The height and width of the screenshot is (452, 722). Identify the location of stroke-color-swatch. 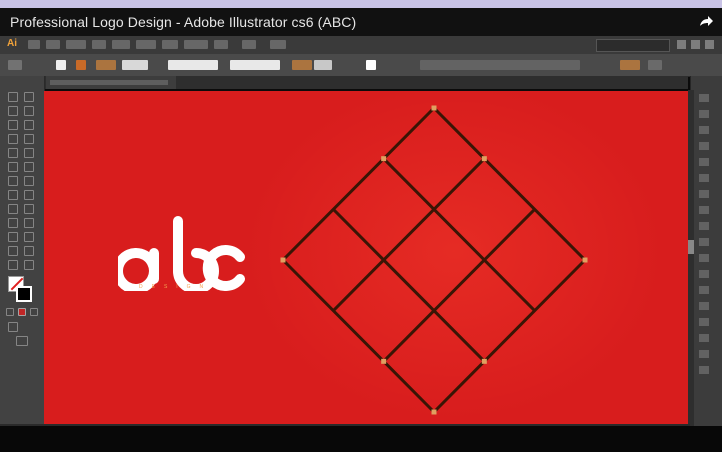
(24, 294).